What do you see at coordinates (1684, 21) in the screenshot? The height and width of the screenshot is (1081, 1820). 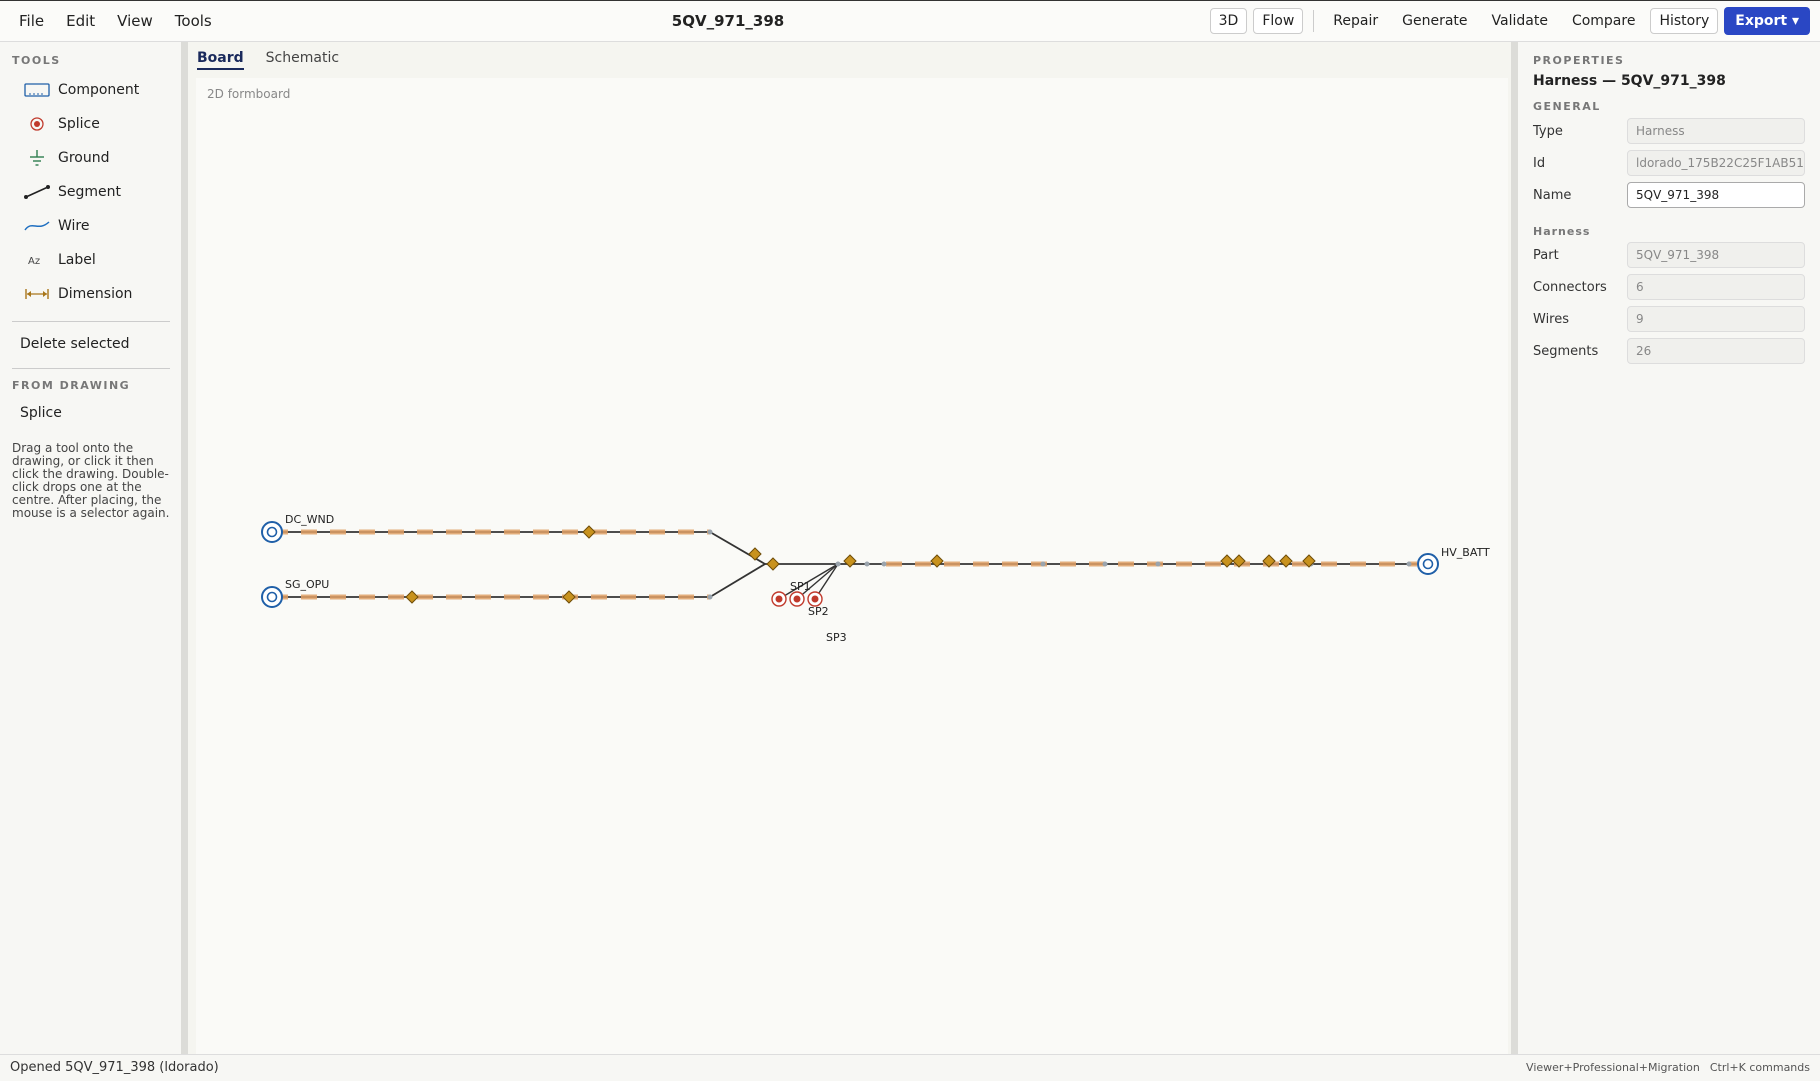 I see `history-button: History` at bounding box center [1684, 21].